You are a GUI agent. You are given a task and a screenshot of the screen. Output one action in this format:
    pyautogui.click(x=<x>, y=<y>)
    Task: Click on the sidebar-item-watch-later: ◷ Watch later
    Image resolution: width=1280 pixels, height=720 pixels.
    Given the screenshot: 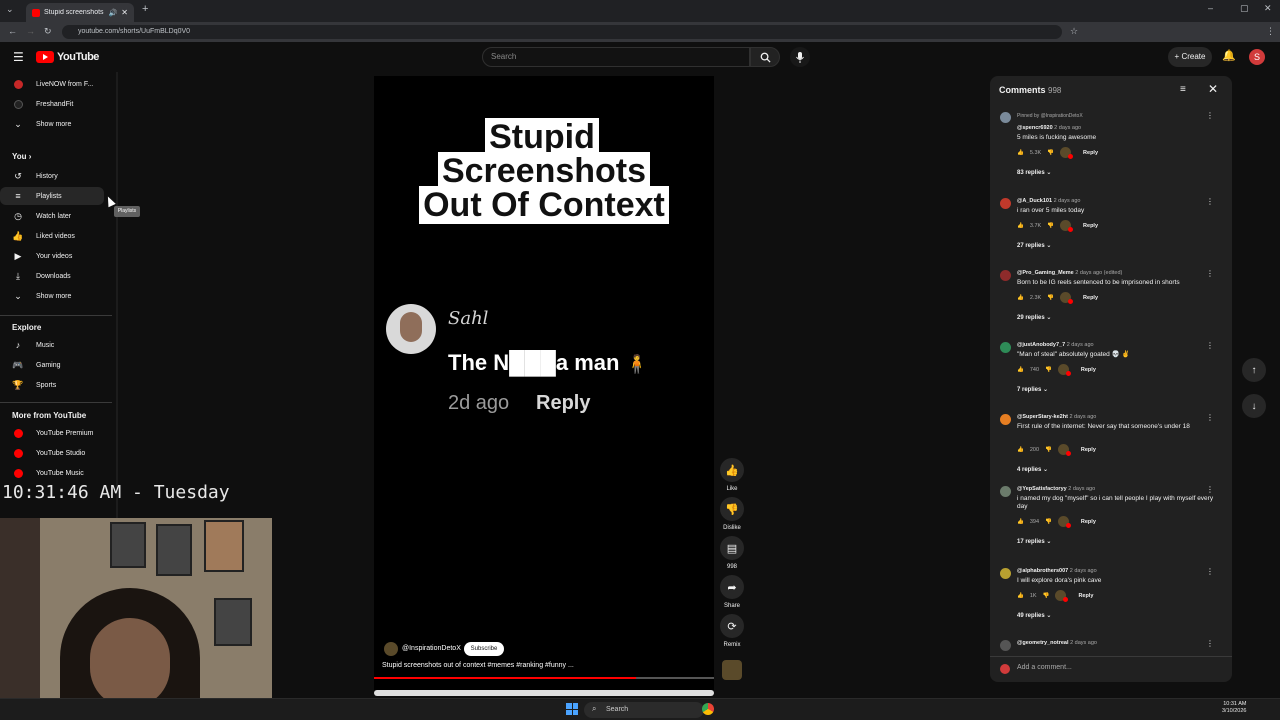 What is the action you would take?
    pyautogui.click(x=58, y=216)
    